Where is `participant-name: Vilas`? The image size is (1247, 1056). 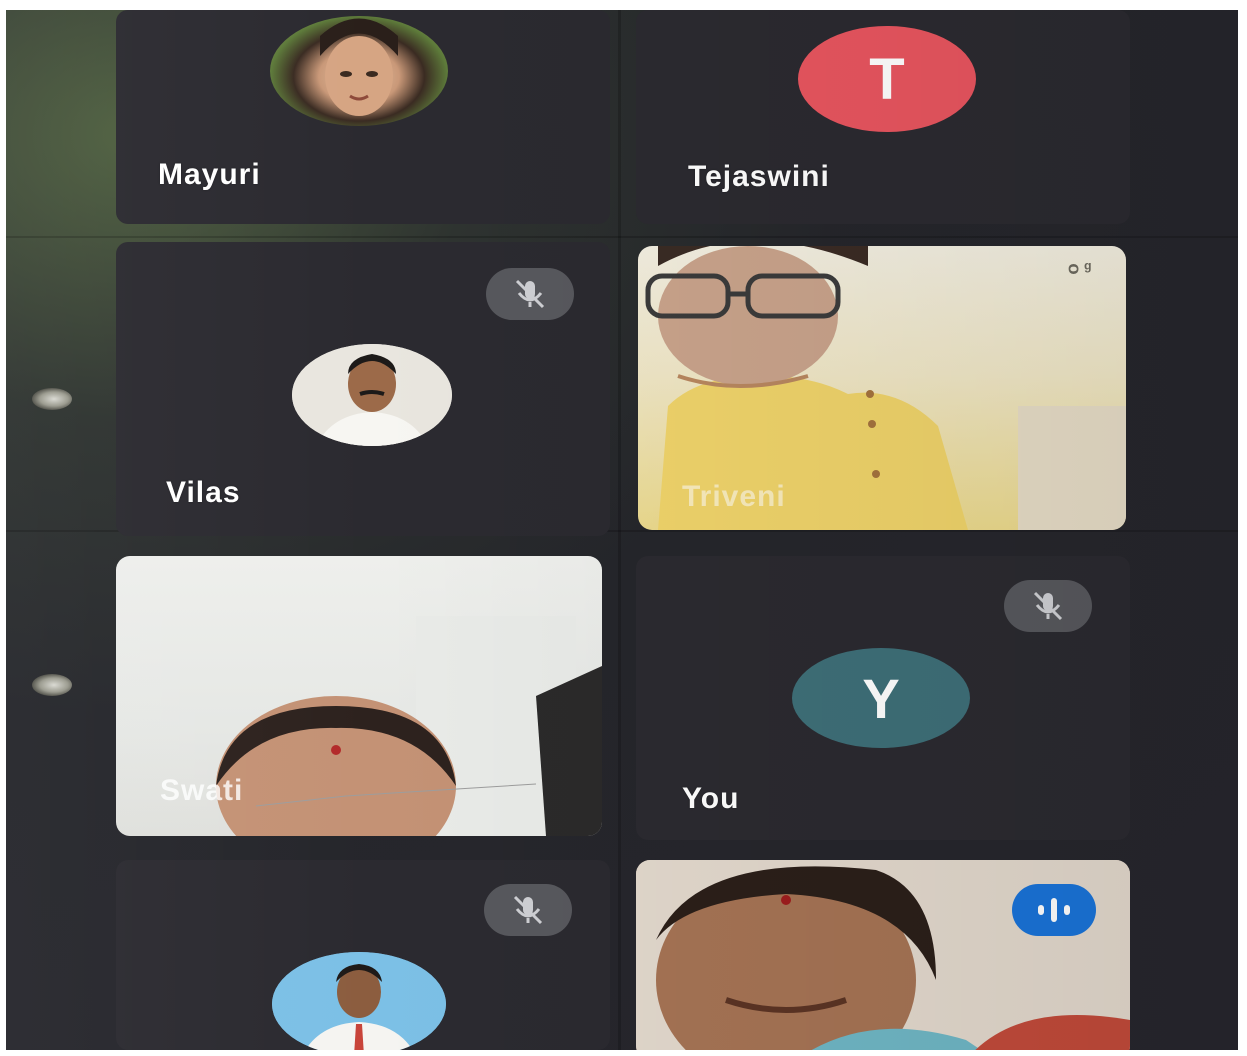
participant-name: Vilas is located at coordinates (203, 492).